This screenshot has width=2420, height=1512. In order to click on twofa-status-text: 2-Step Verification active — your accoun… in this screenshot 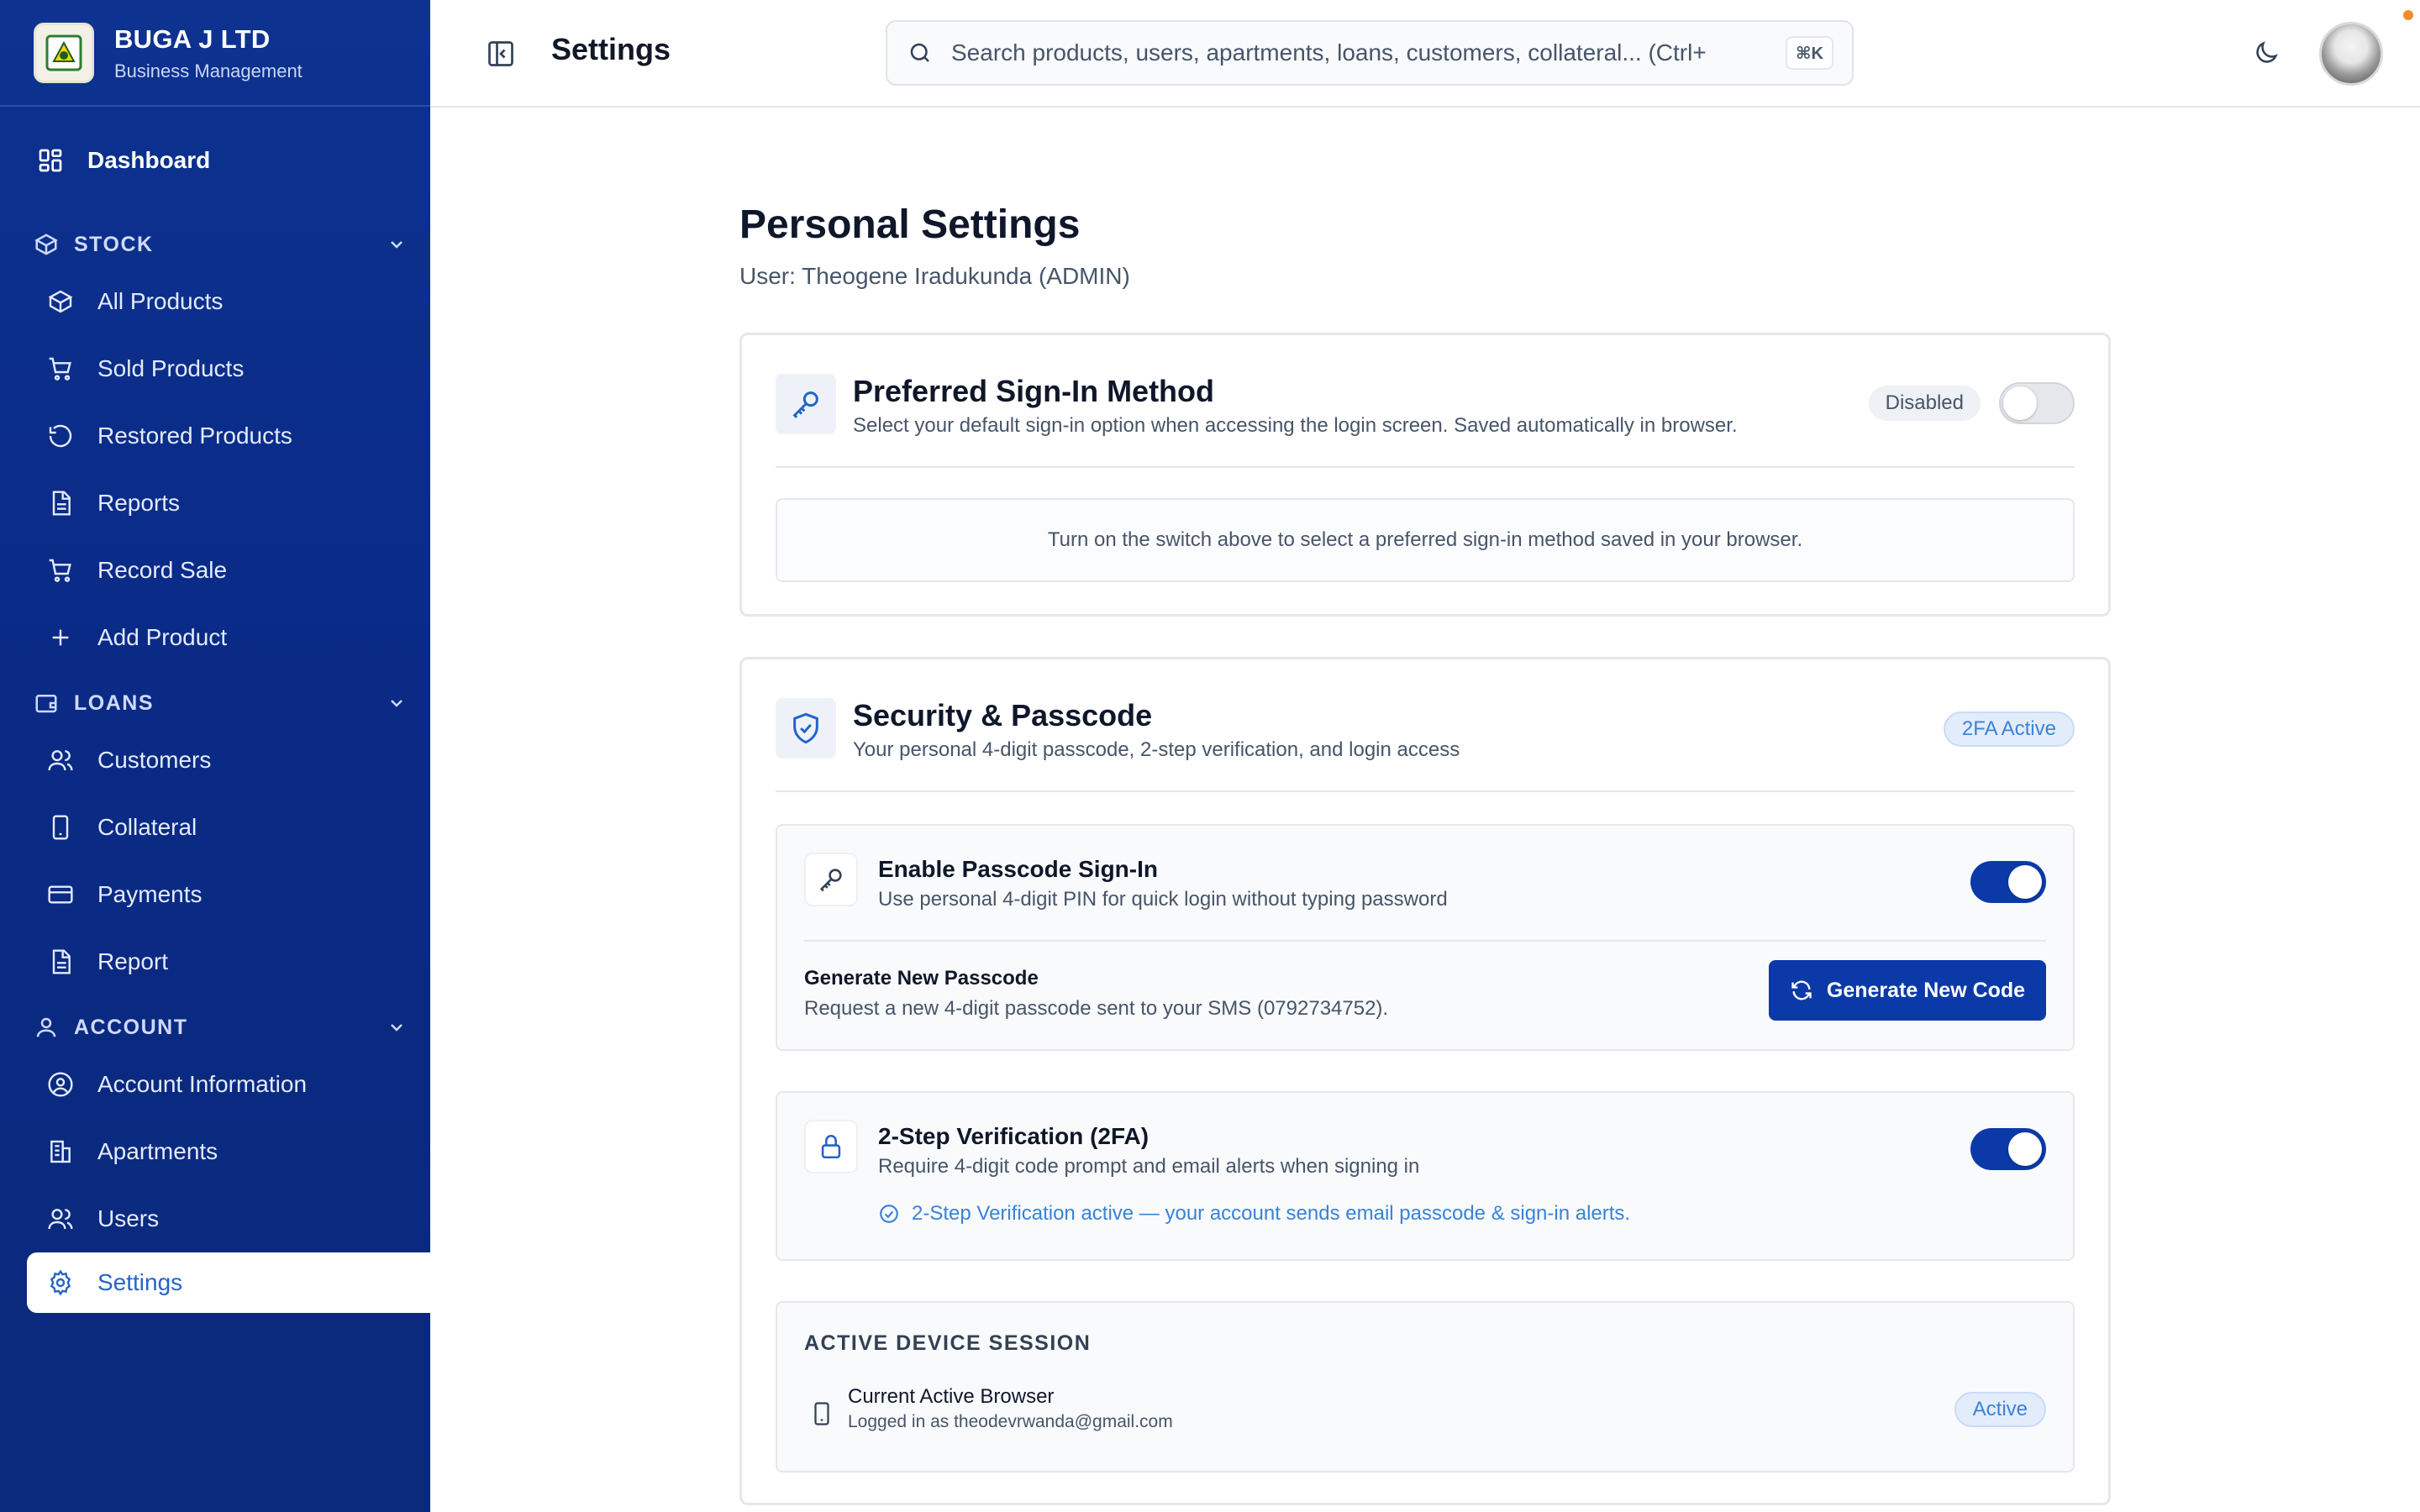, I will do `click(1271, 1213)`.